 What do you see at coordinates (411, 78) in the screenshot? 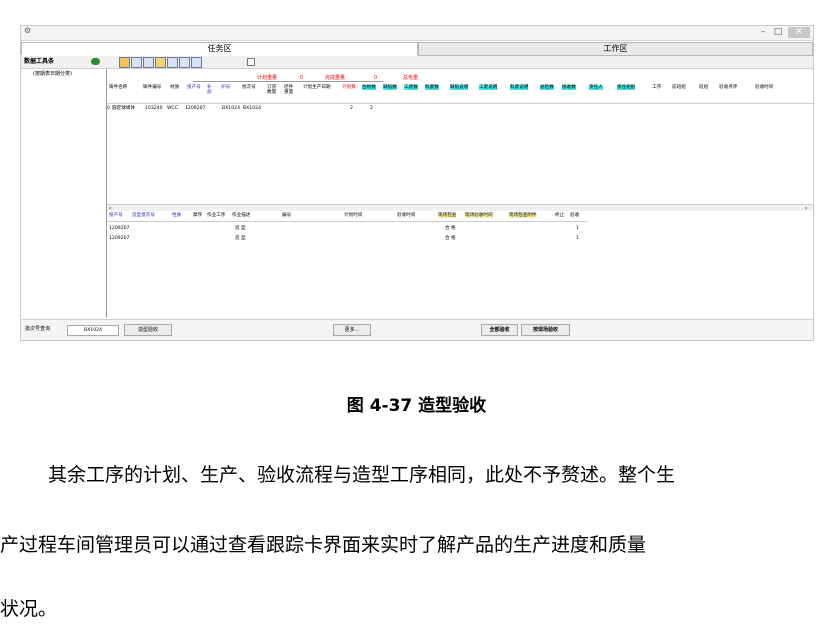
I see `gross-weight-label: 总毛重` at bounding box center [411, 78].